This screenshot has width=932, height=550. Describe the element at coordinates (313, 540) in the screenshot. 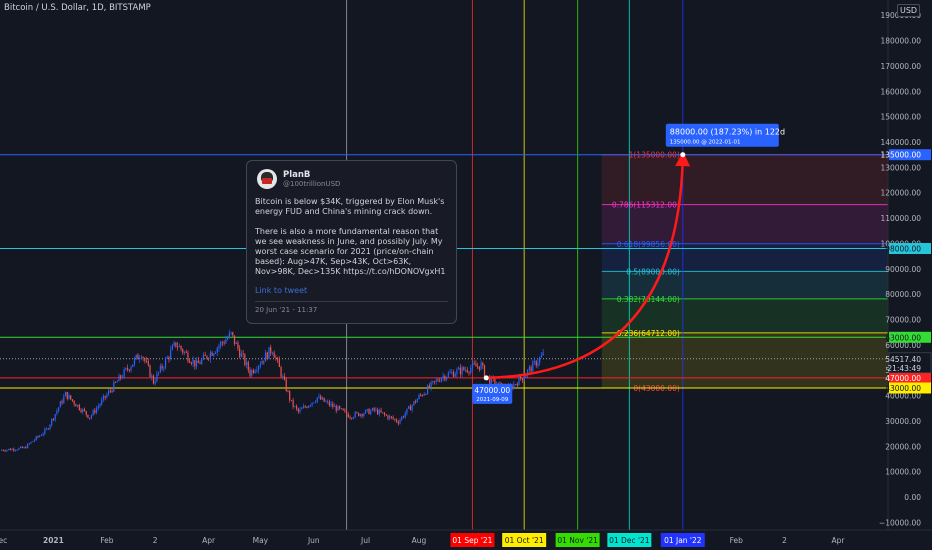

I see `x-tick-label: Jun` at that location.